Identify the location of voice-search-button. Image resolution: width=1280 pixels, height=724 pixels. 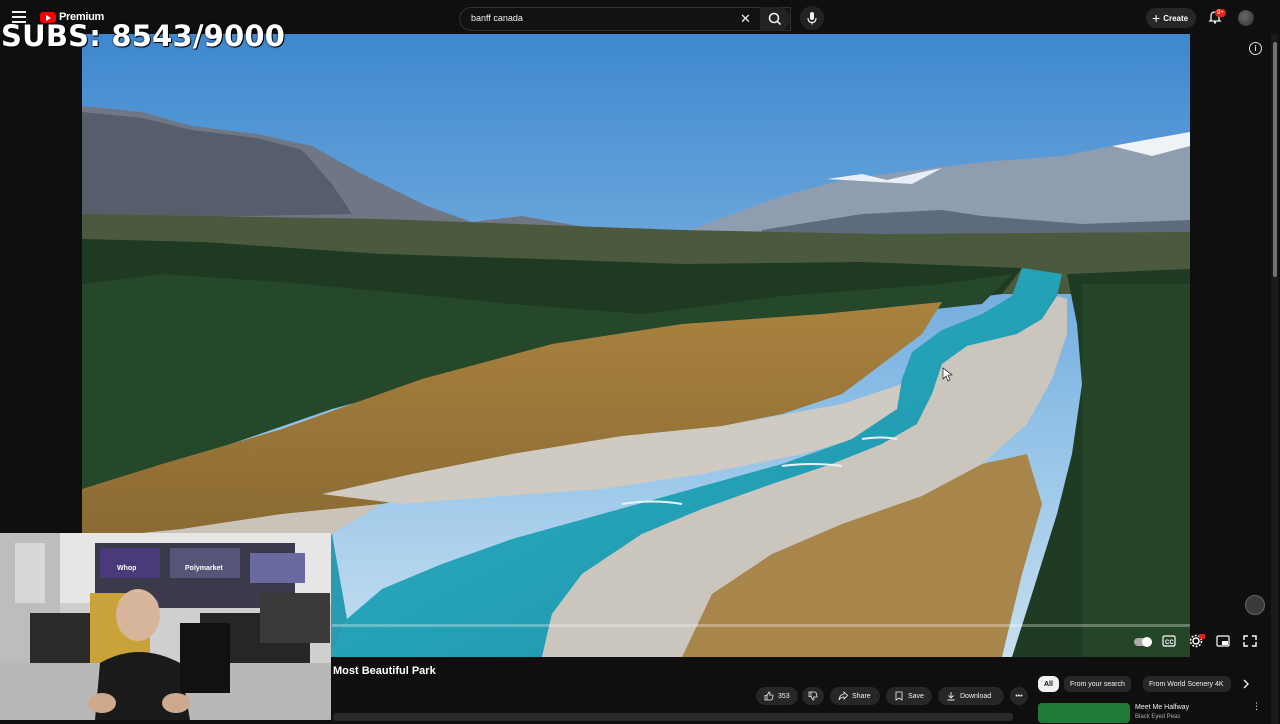
(812, 18).